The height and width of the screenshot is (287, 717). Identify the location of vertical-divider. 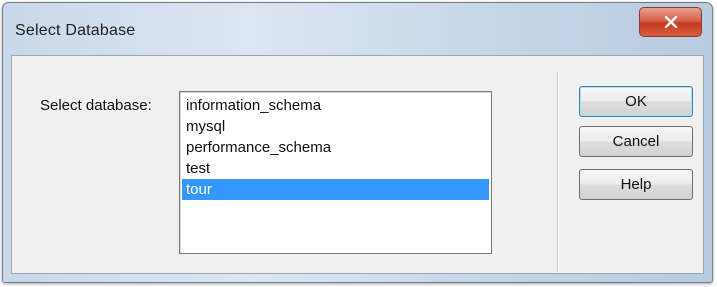
(557, 172).